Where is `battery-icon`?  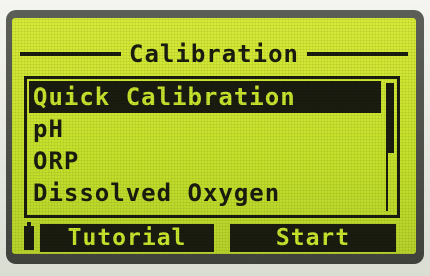
battery-icon is located at coordinates (29, 236).